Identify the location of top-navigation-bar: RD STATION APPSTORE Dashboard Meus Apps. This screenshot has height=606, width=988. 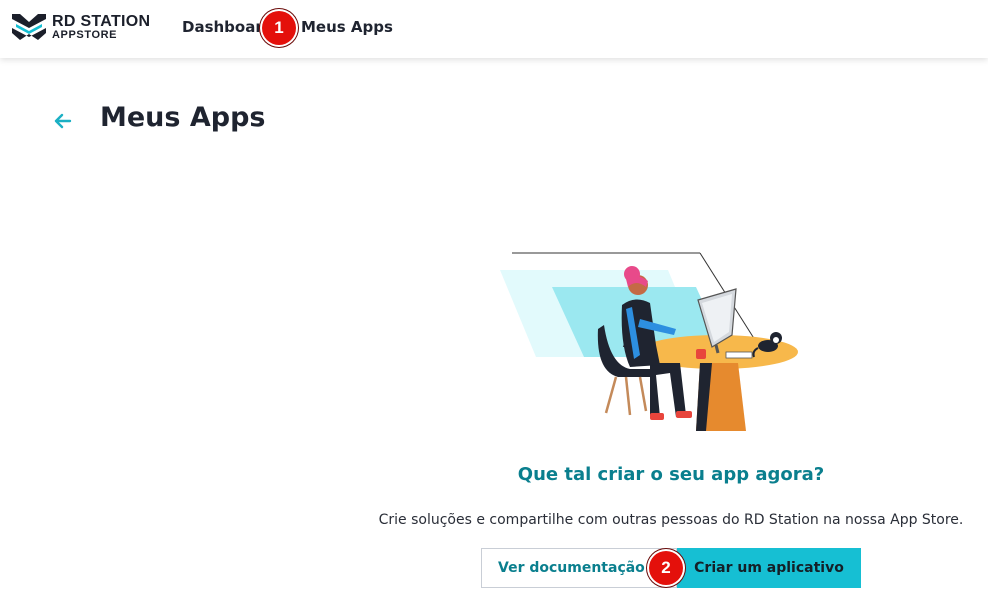
(494, 29).